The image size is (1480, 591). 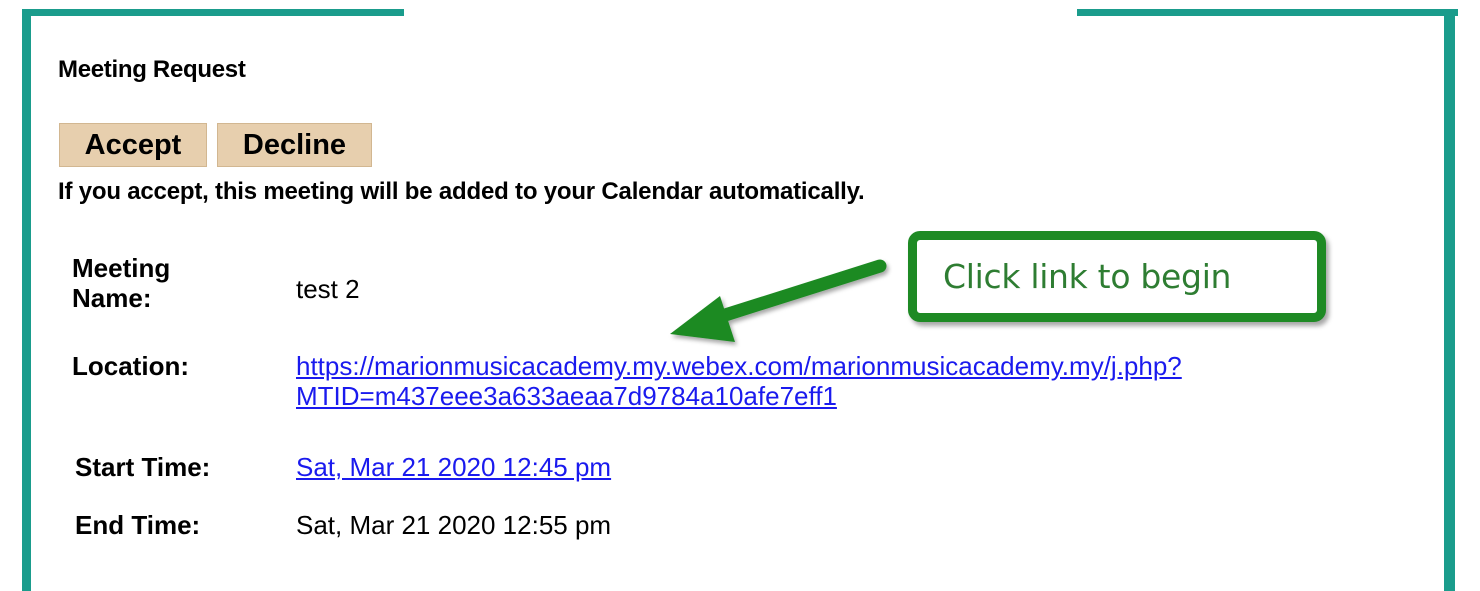 What do you see at coordinates (130, 366) in the screenshot?
I see `location-label: Location:` at bounding box center [130, 366].